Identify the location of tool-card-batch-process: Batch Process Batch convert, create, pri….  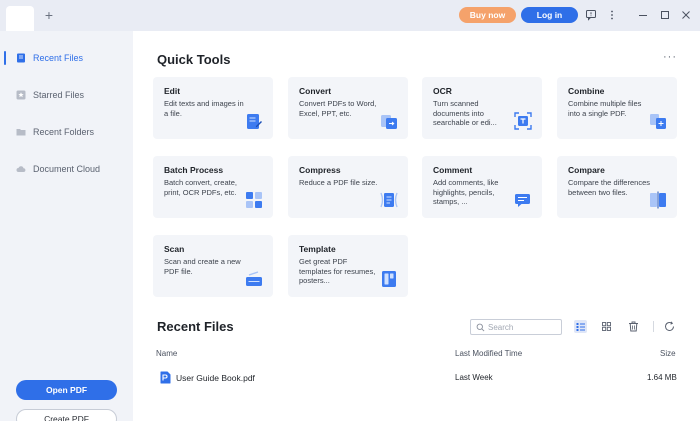
(213, 187).